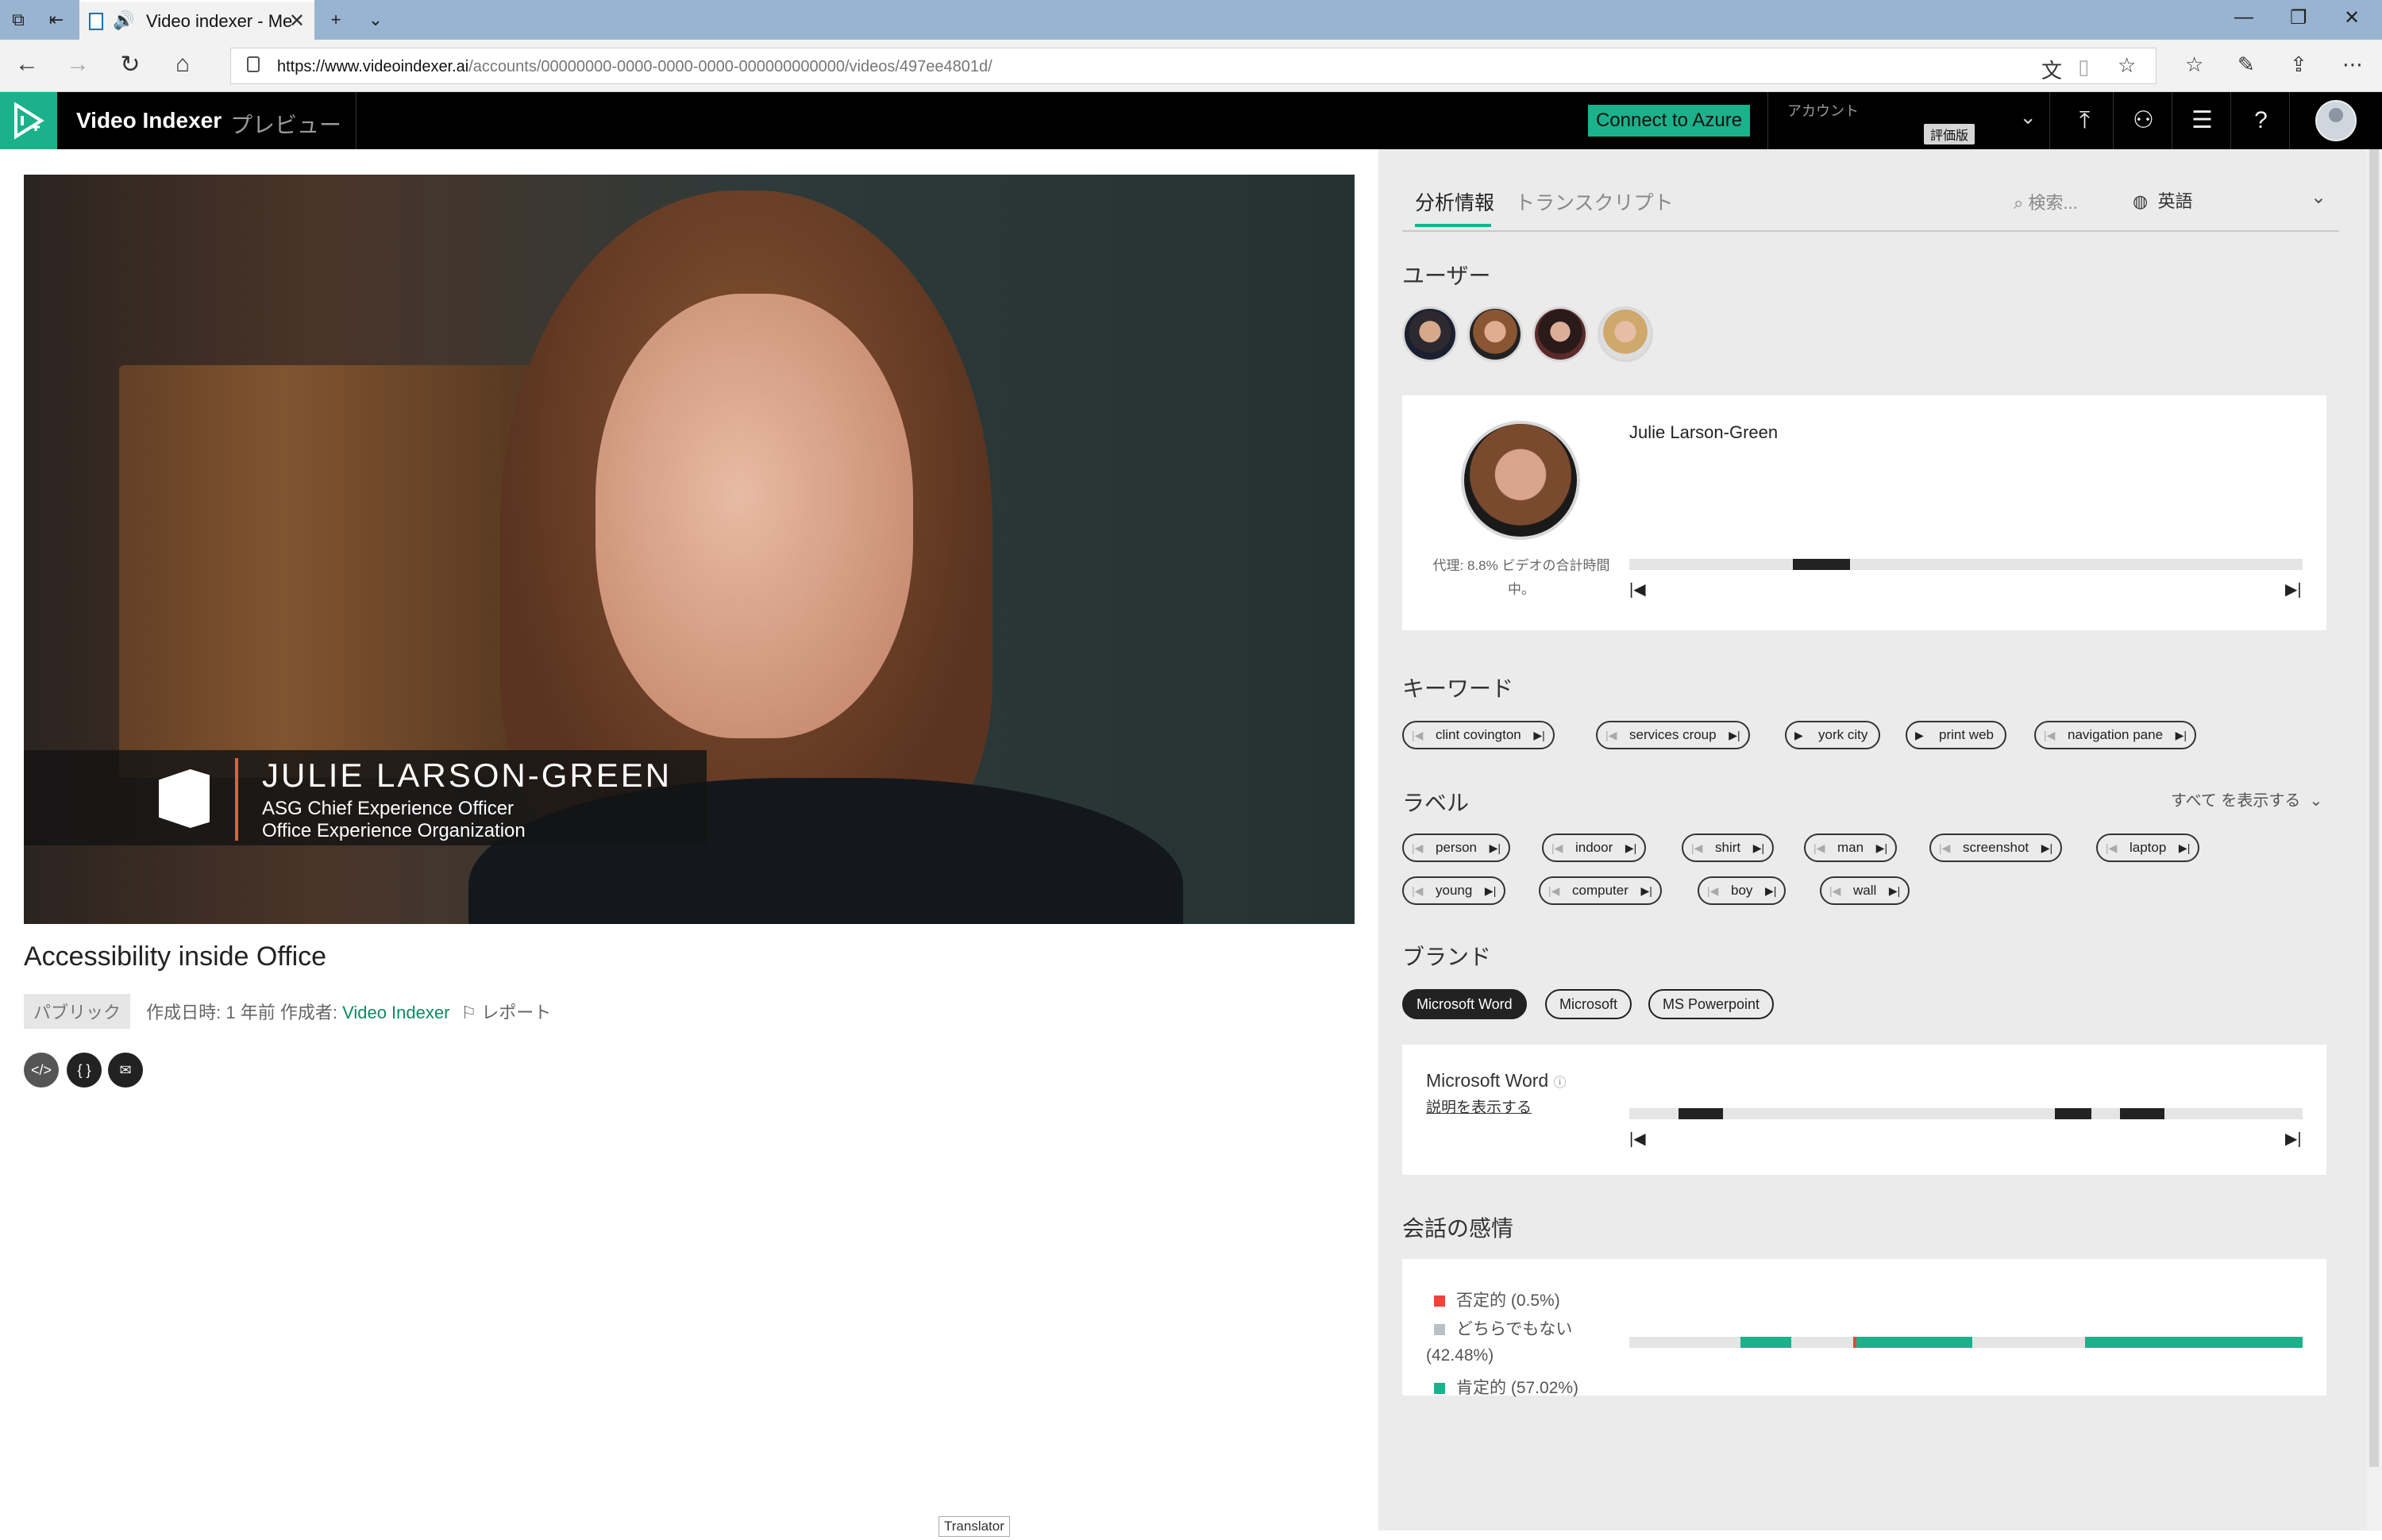 The height and width of the screenshot is (1540, 2382). Describe the element at coordinates (375, 20) in the screenshot. I see `tab-preview-chevron-icon: ⌄` at that location.